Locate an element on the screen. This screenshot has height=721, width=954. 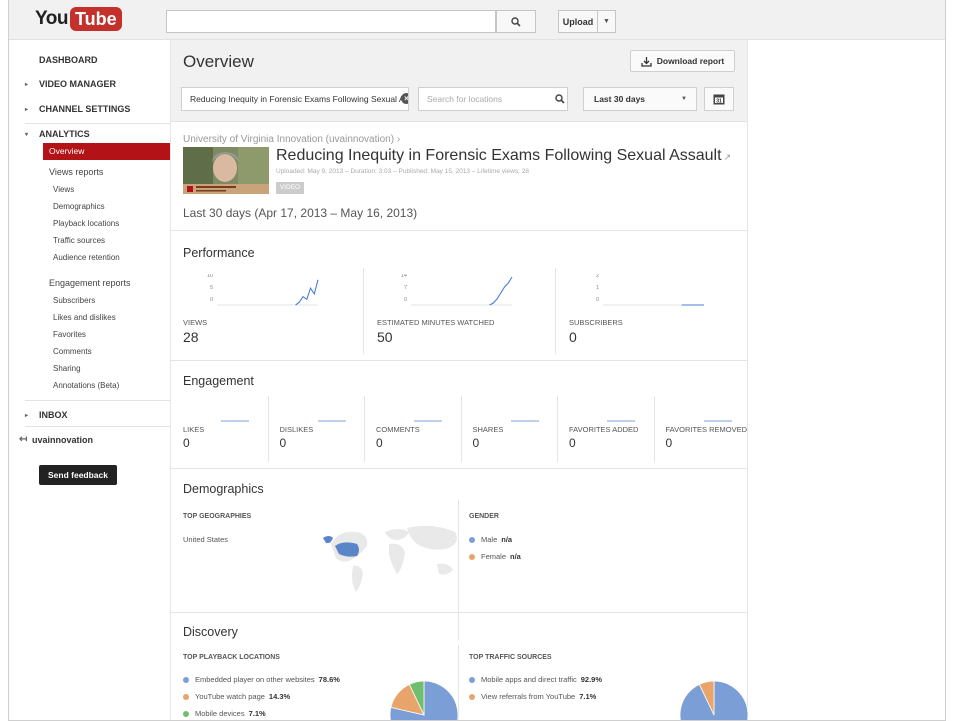
sidebar-item-traffic-sources: Traffic sources is located at coordinates (79, 240).